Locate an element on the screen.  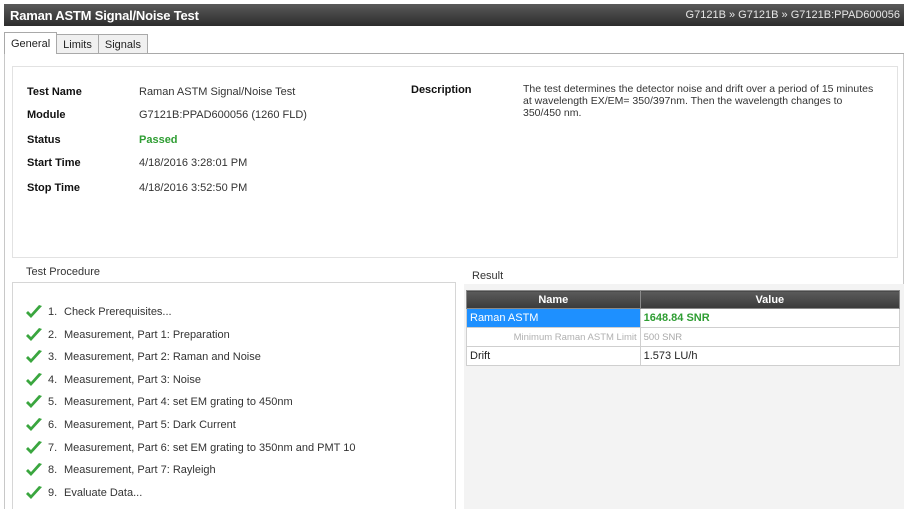
result-header-row: Name Value is located at coordinates (683, 299).